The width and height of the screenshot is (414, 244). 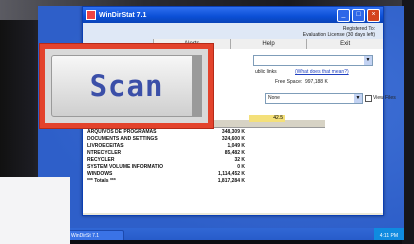 I want to click on folder-size: 85,482 K, so click(x=234, y=153).